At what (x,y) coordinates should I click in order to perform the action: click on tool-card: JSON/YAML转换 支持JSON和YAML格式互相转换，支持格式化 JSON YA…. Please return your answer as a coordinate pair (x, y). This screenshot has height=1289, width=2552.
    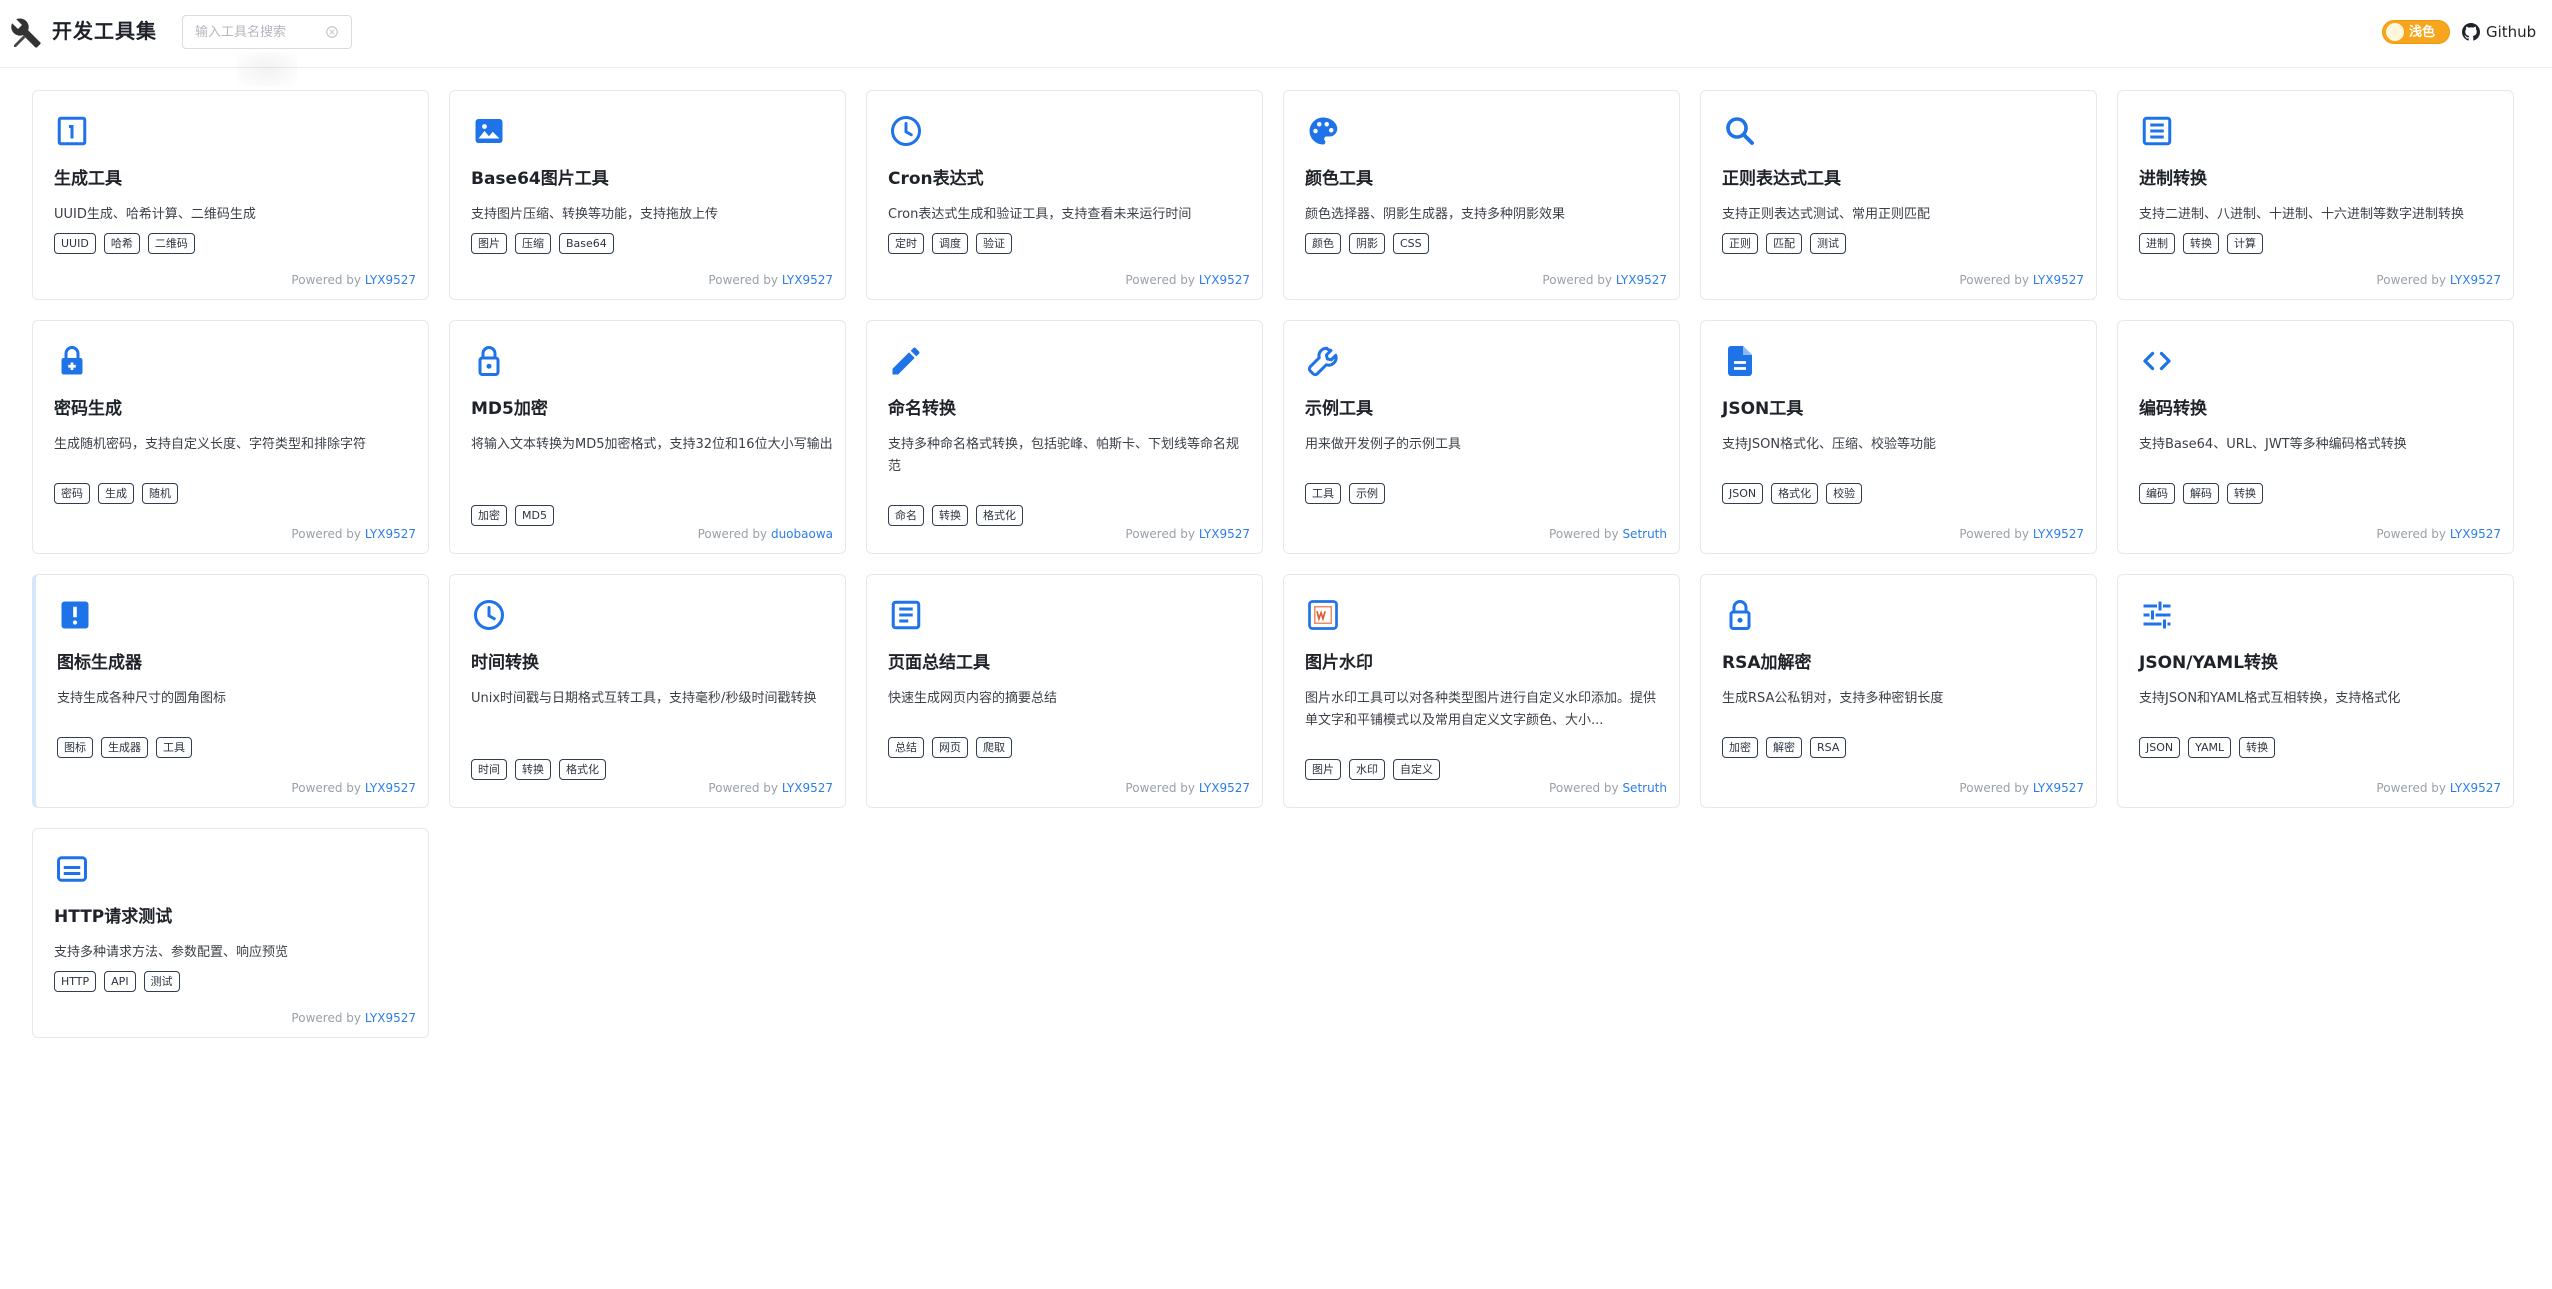
    Looking at the image, I should click on (2315, 691).